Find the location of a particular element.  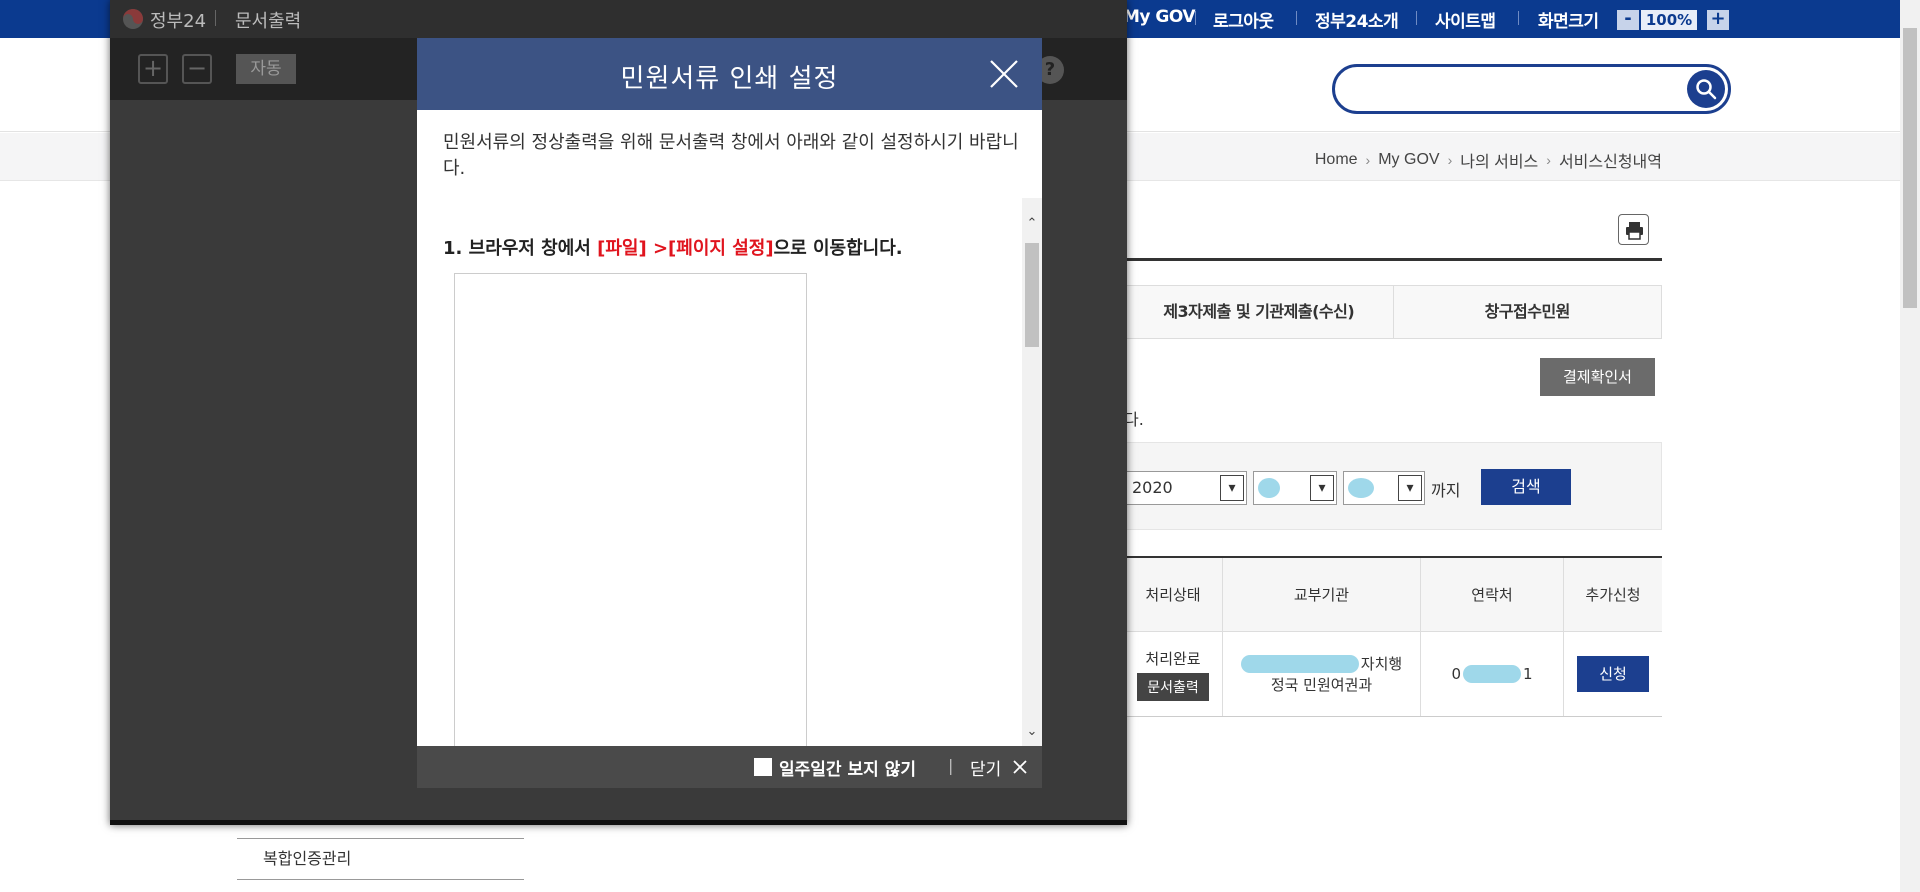

window-titlebar: 정부24 문서출력 is located at coordinates (618, 19).